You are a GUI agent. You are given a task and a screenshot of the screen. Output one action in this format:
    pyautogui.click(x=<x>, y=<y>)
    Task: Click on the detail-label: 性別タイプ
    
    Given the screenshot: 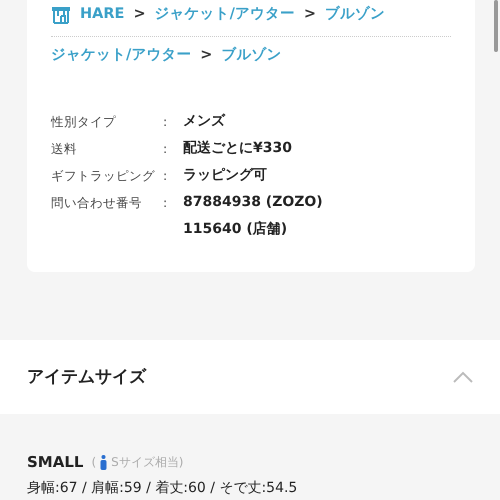 What is the action you would take?
    pyautogui.click(x=84, y=121)
    